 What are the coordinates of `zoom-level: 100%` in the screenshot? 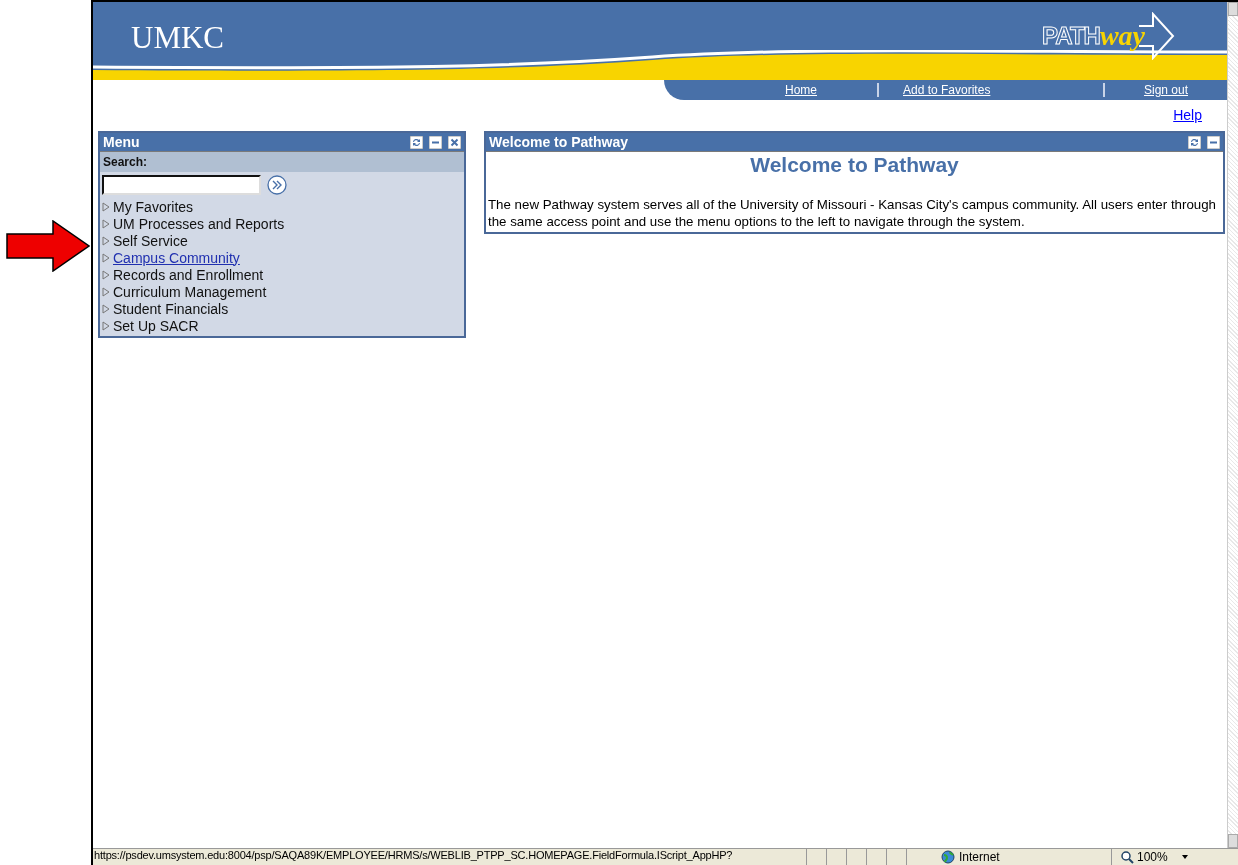 It's located at (1152, 857).